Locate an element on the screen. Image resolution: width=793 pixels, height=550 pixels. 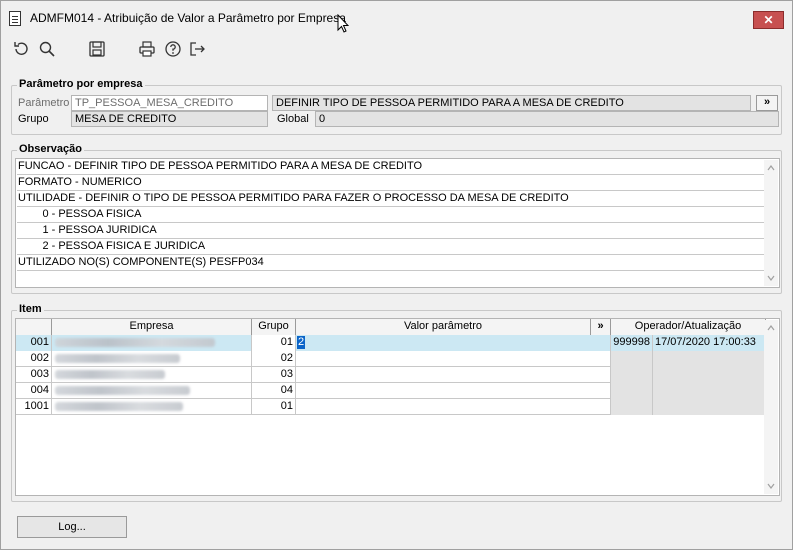
toolbar is located at coordinates (396, 50).